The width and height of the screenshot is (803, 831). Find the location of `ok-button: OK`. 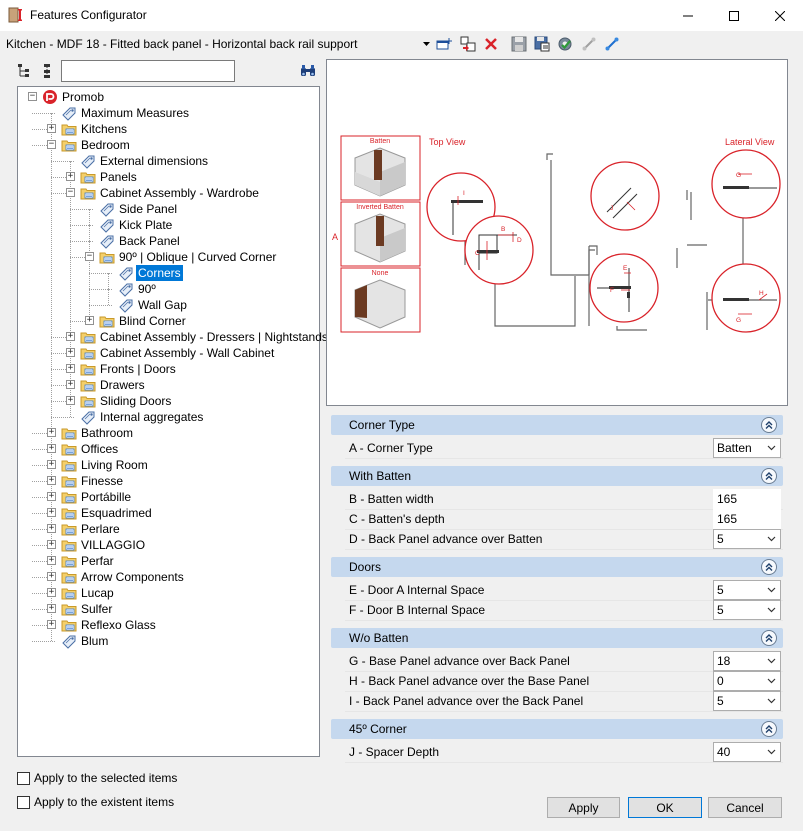

ok-button: OK is located at coordinates (665, 807).